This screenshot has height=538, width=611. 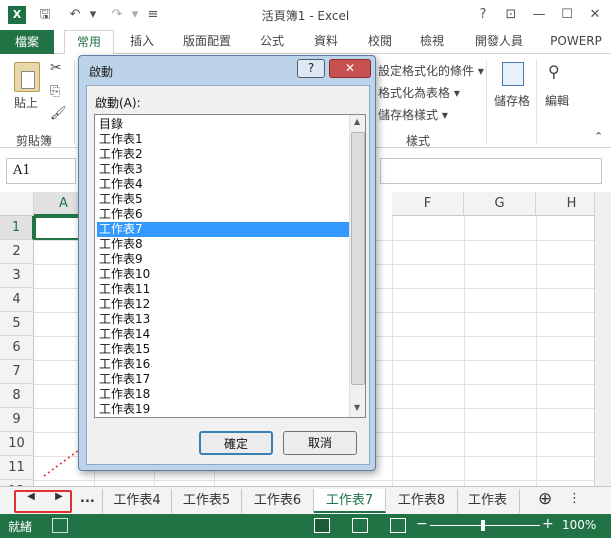 I want to click on help-button: ?, so click(x=483, y=15).